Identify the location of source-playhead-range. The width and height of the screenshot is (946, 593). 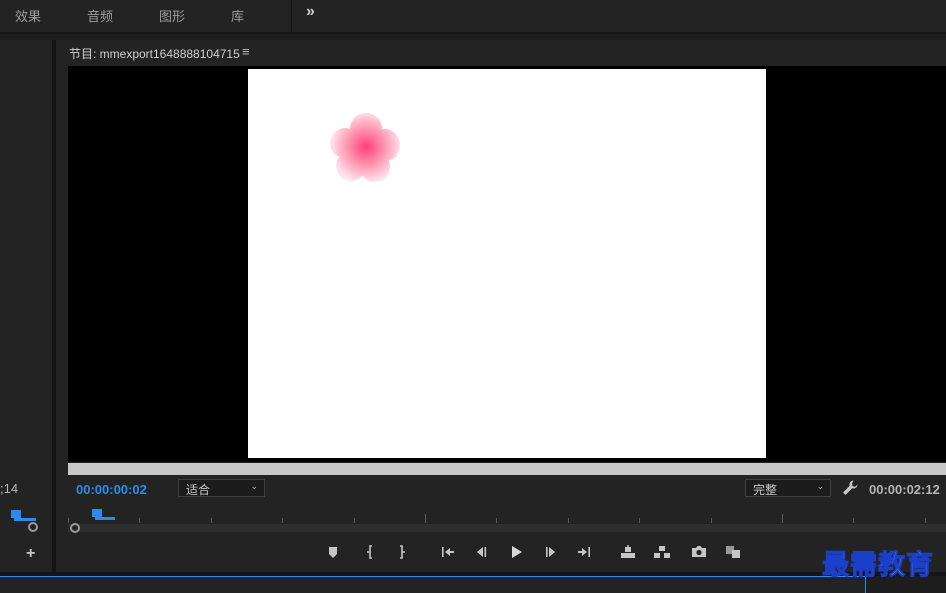
(25, 519).